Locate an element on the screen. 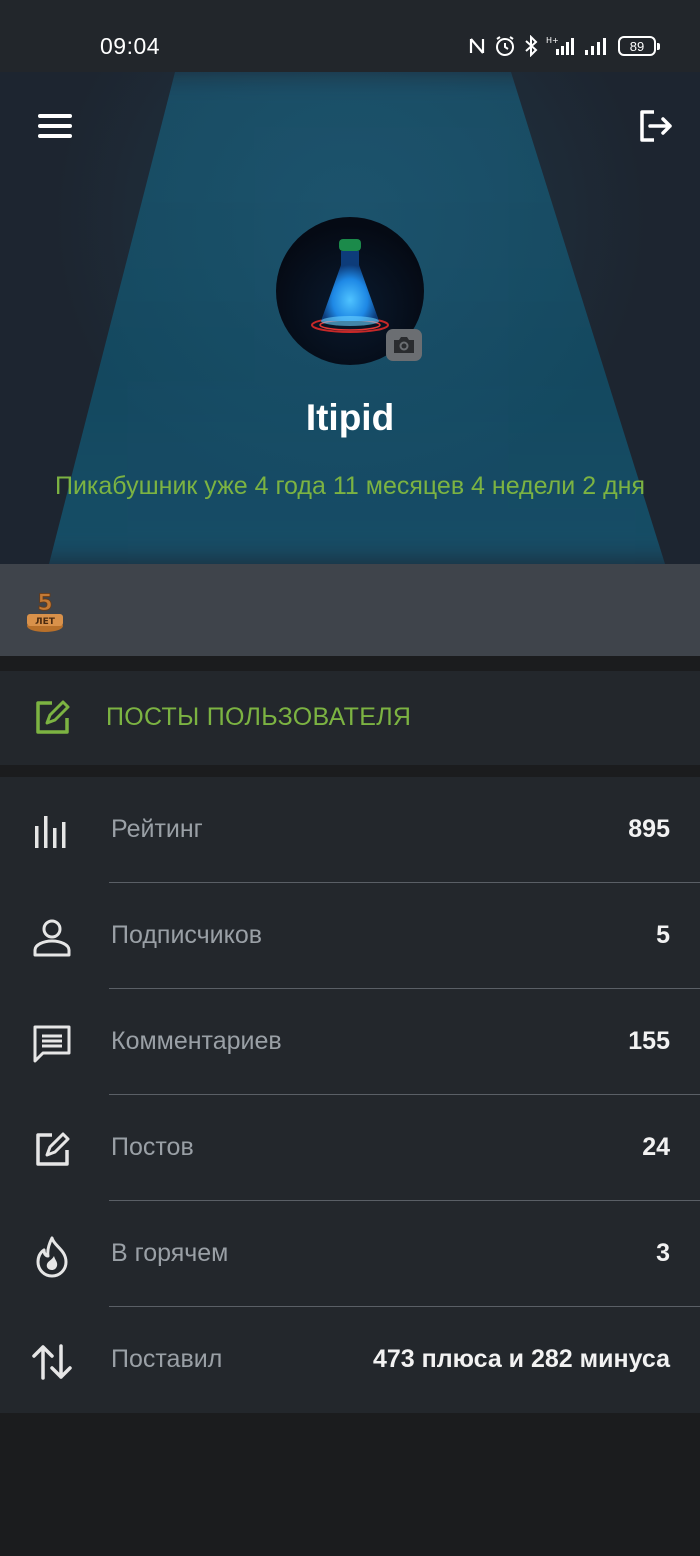 This screenshot has height=1556, width=700. stat-row-subscribers: Подписчиков 5 is located at coordinates (350, 936).